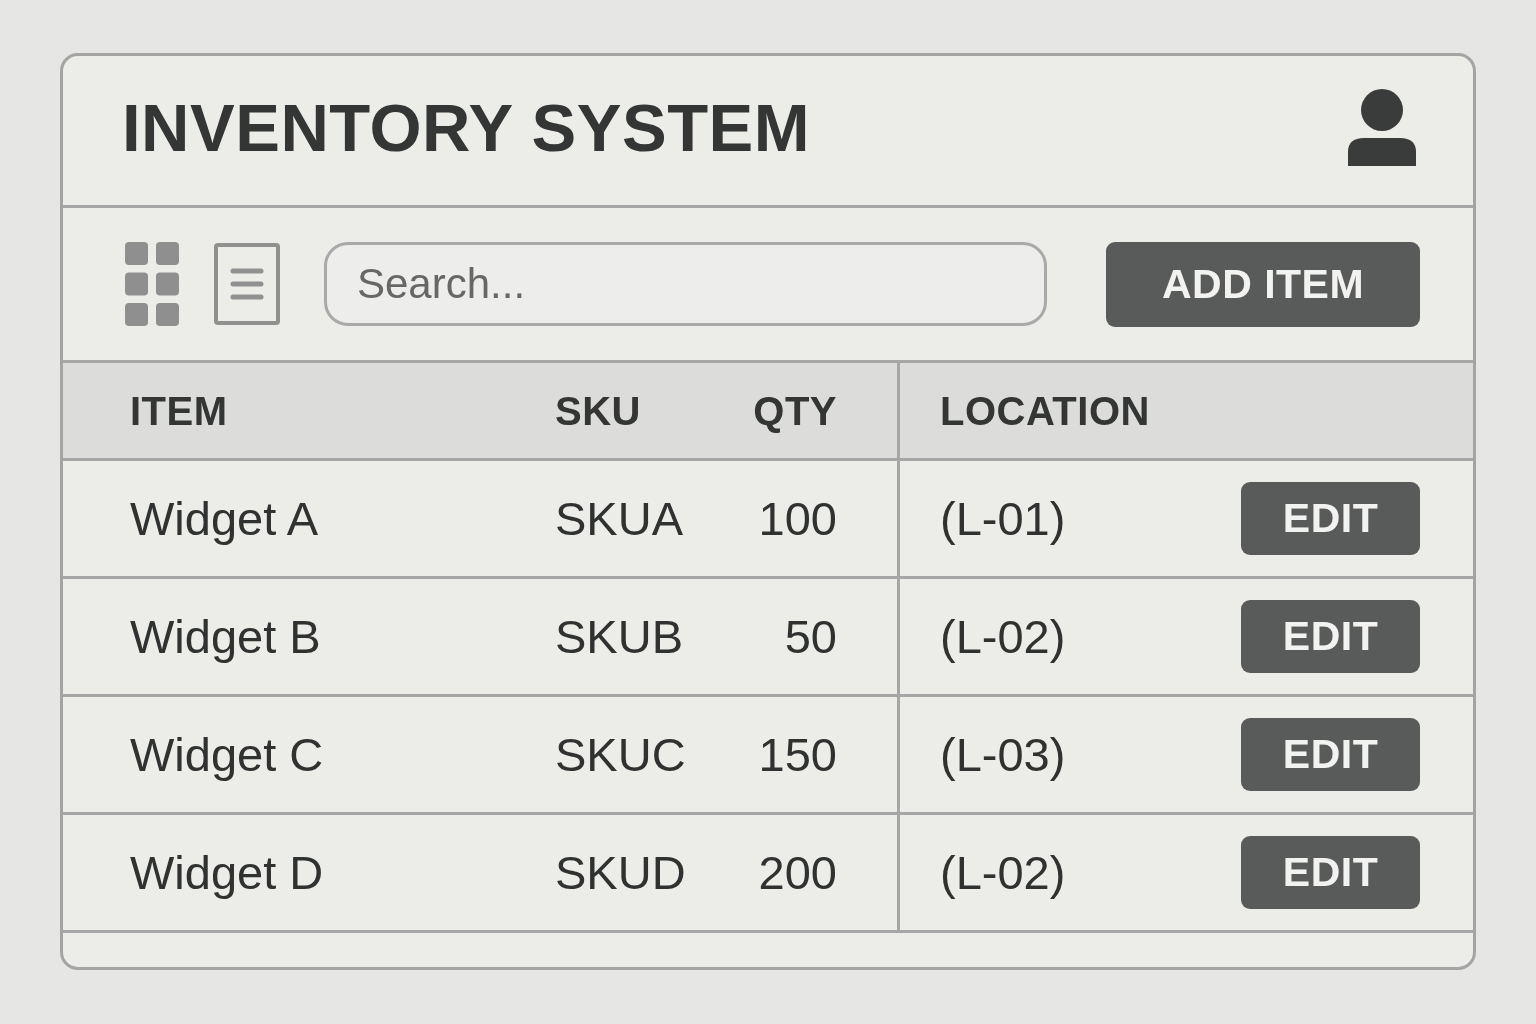  What do you see at coordinates (797, 872) in the screenshot?
I see `quantity: 200` at bounding box center [797, 872].